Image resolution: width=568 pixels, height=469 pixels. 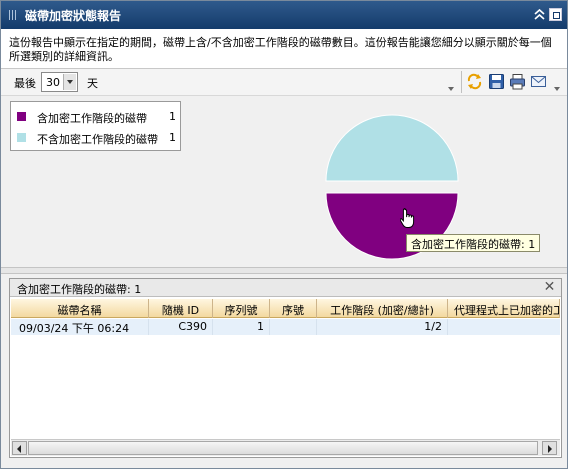 What do you see at coordinates (64, 56) in the screenshot?
I see `description-line-2: 所選類別的詳細資訊。` at bounding box center [64, 56].